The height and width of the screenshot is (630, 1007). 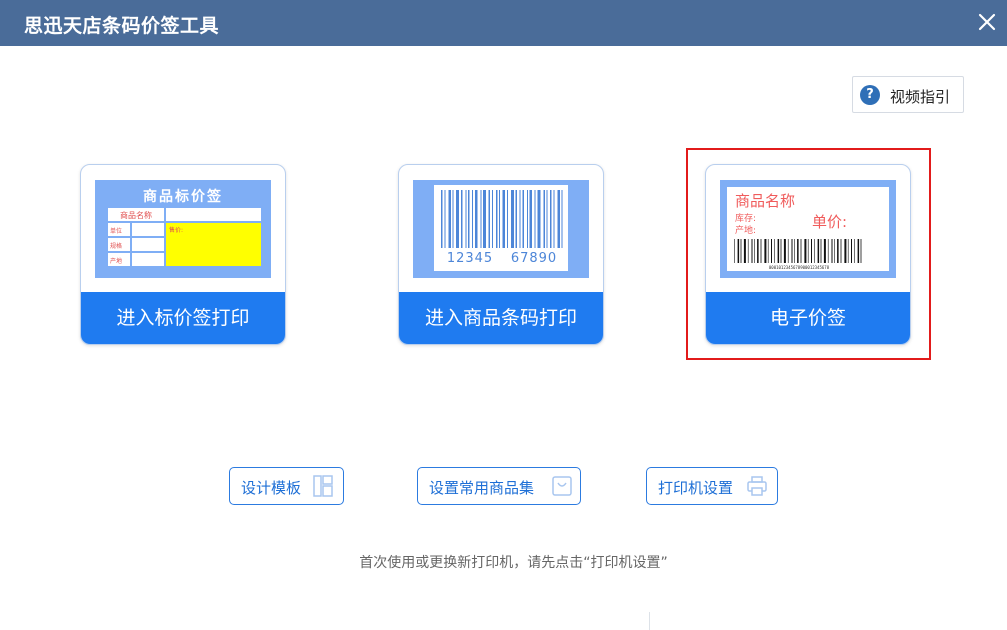 I want to click on common-goods-label: 设置常用商品集, so click(x=482, y=488).